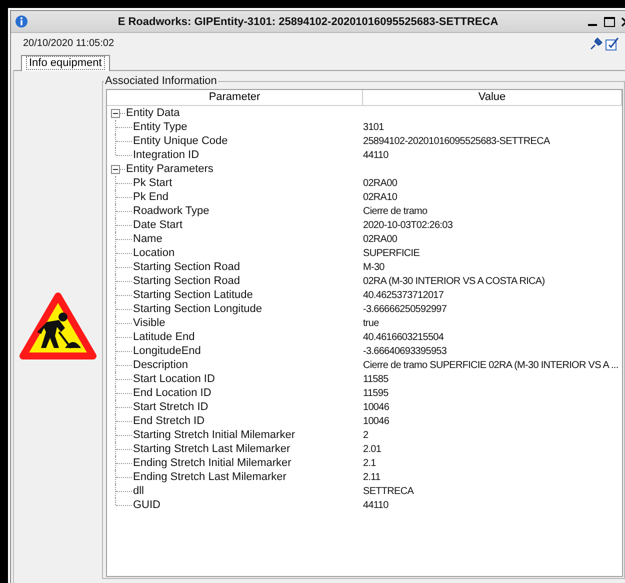 The width and height of the screenshot is (625, 583). Describe the element at coordinates (380, 197) in the screenshot. I see `value-cell: 02RA10` at that location.